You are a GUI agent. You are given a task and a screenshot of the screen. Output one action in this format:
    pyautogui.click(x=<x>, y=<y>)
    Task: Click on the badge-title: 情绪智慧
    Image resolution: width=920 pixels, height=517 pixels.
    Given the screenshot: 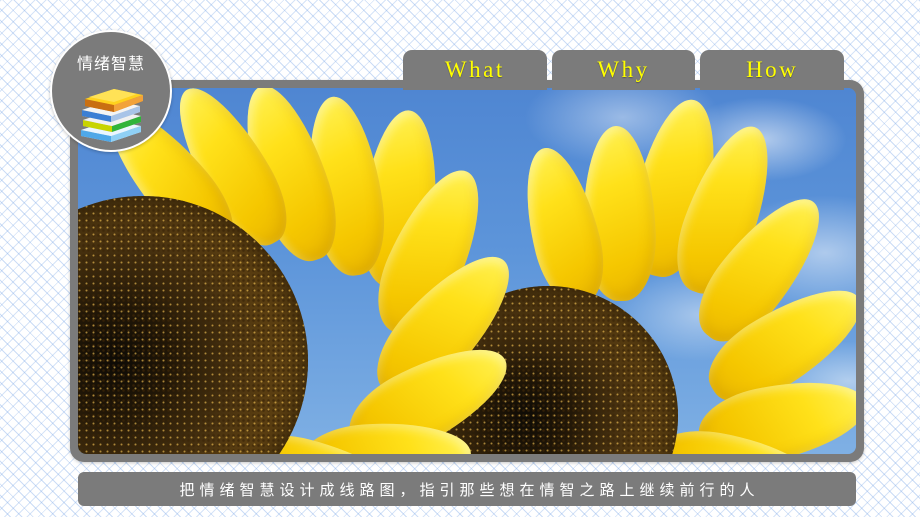 What is the action you would take?
    pyautogui.click(x=110, y=63)
    